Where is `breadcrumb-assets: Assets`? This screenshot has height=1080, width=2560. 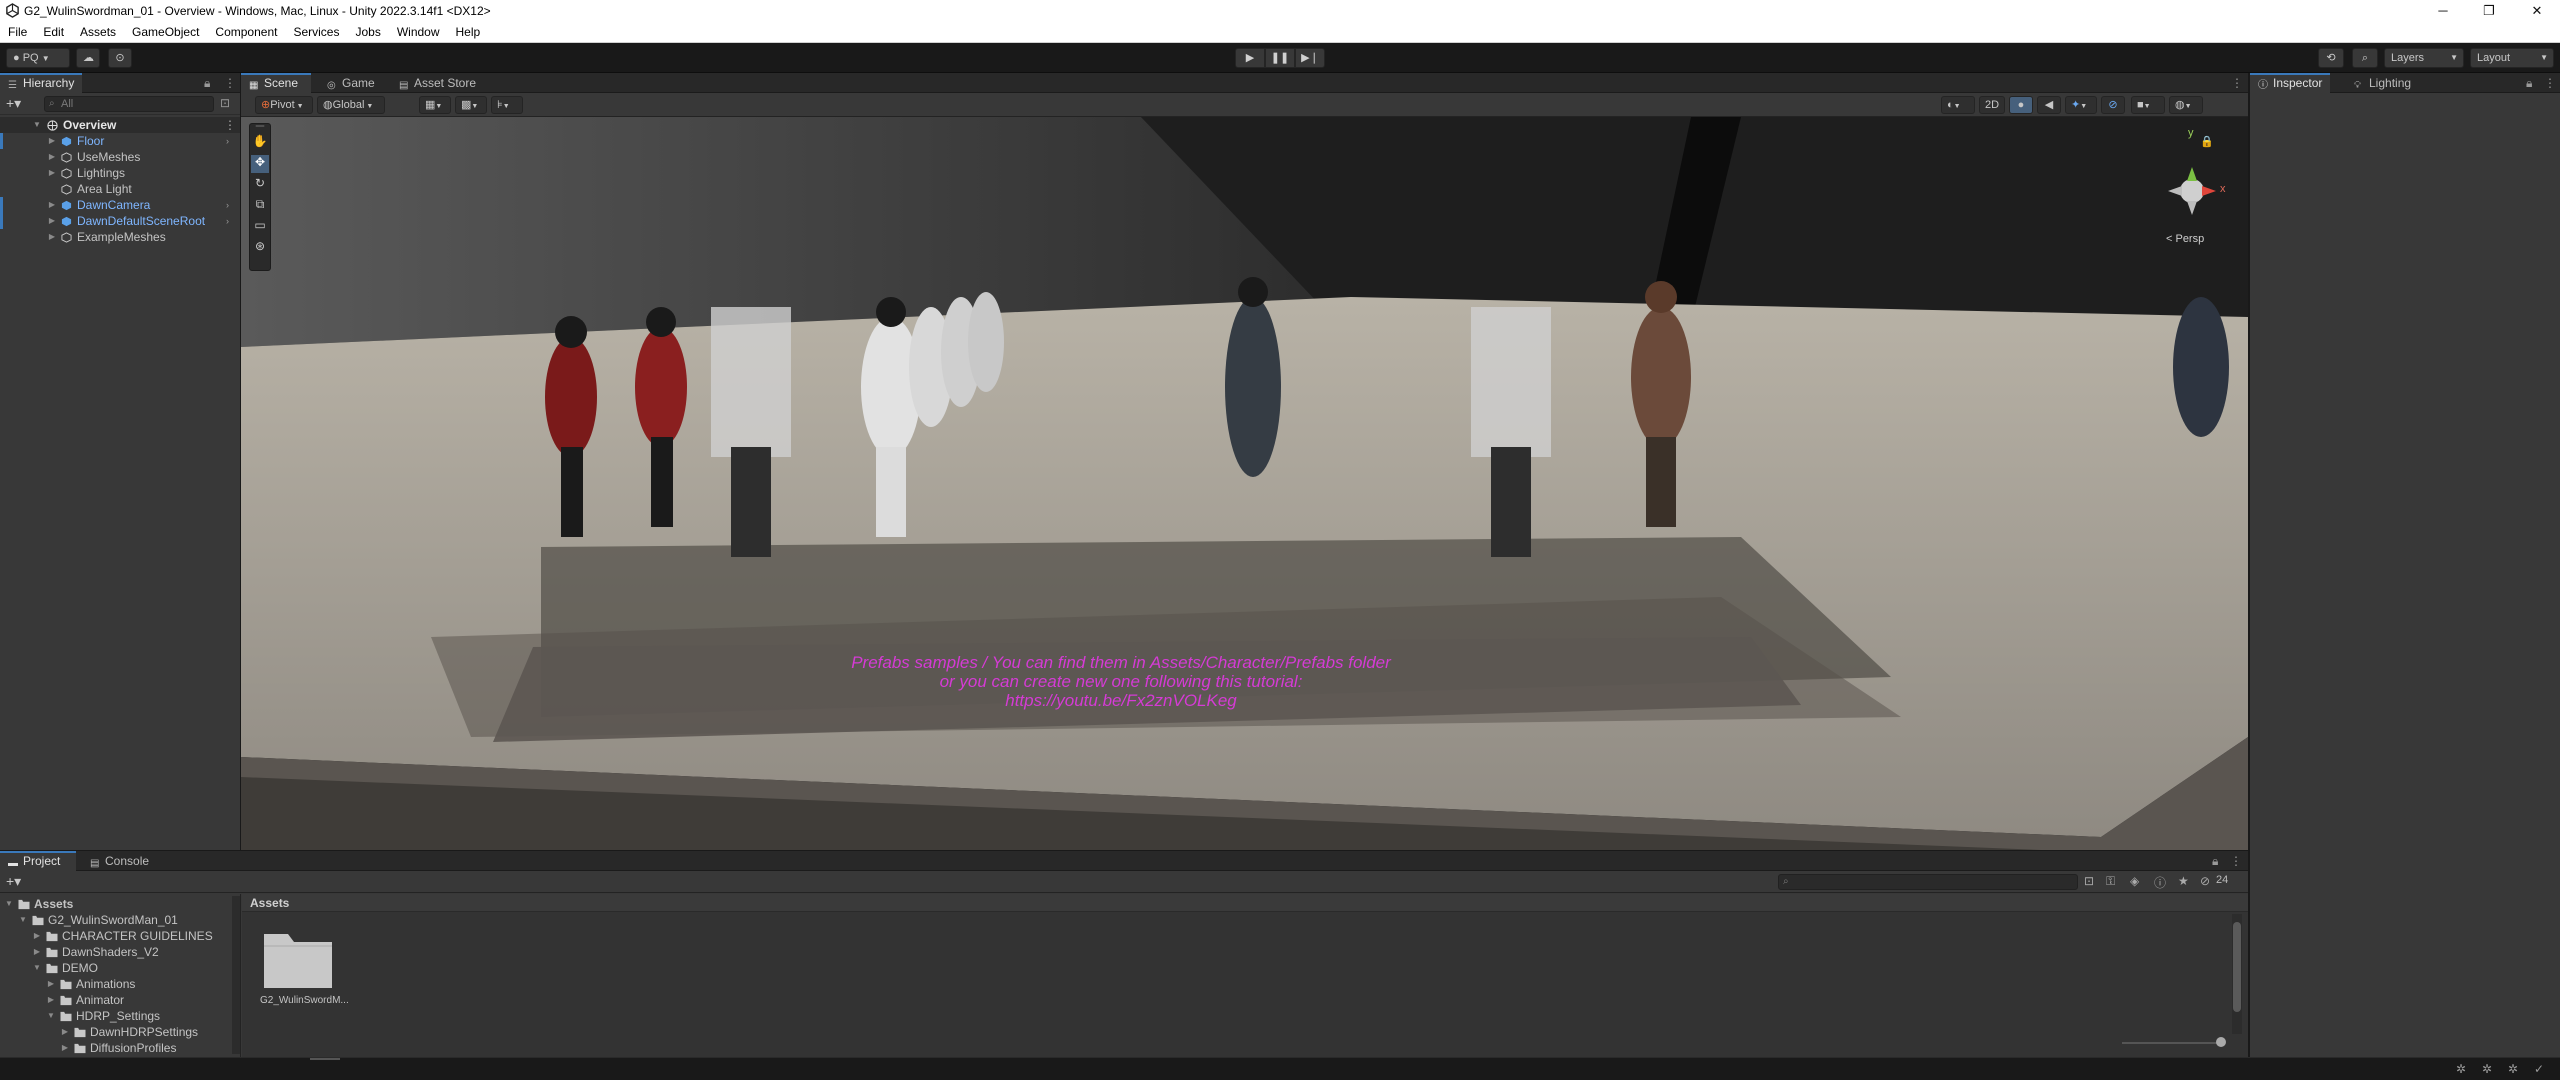 breadcrumb-assets: Assets is located at coordinates (269, 903).